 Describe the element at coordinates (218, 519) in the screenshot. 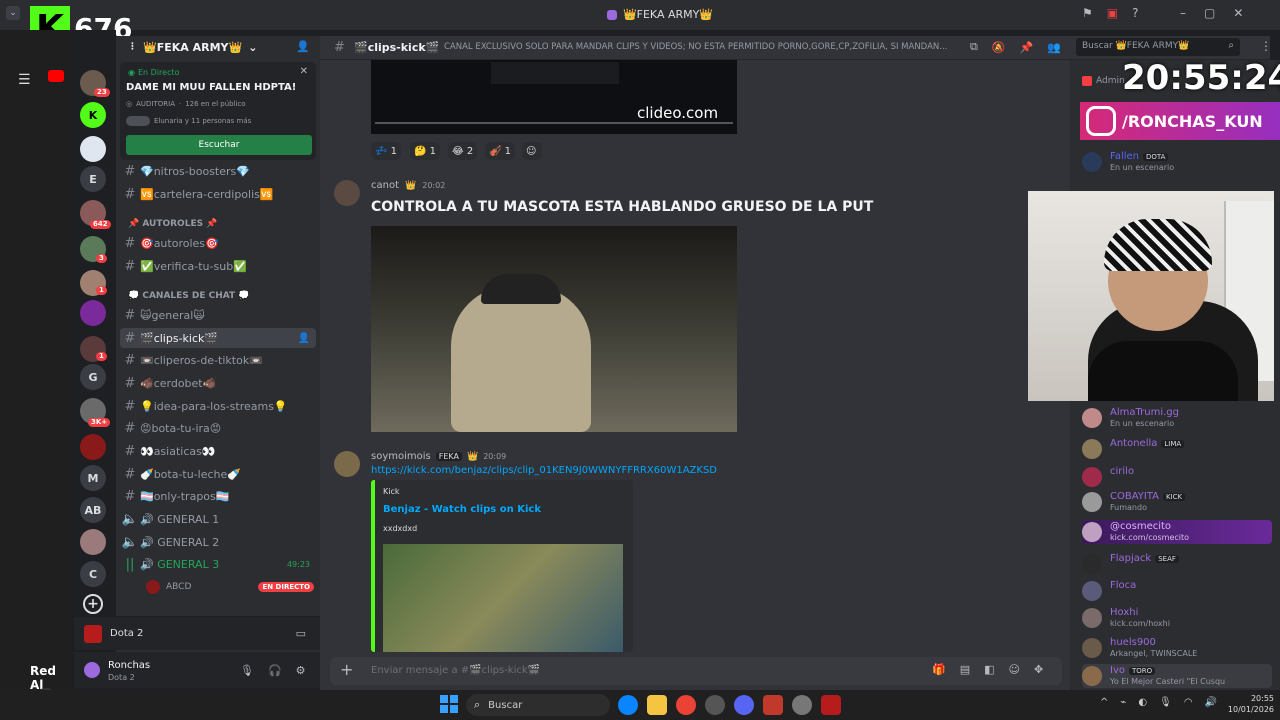

I see `voice-channel-general-1: 🔈 🔊 GENERAL 1` at that location.